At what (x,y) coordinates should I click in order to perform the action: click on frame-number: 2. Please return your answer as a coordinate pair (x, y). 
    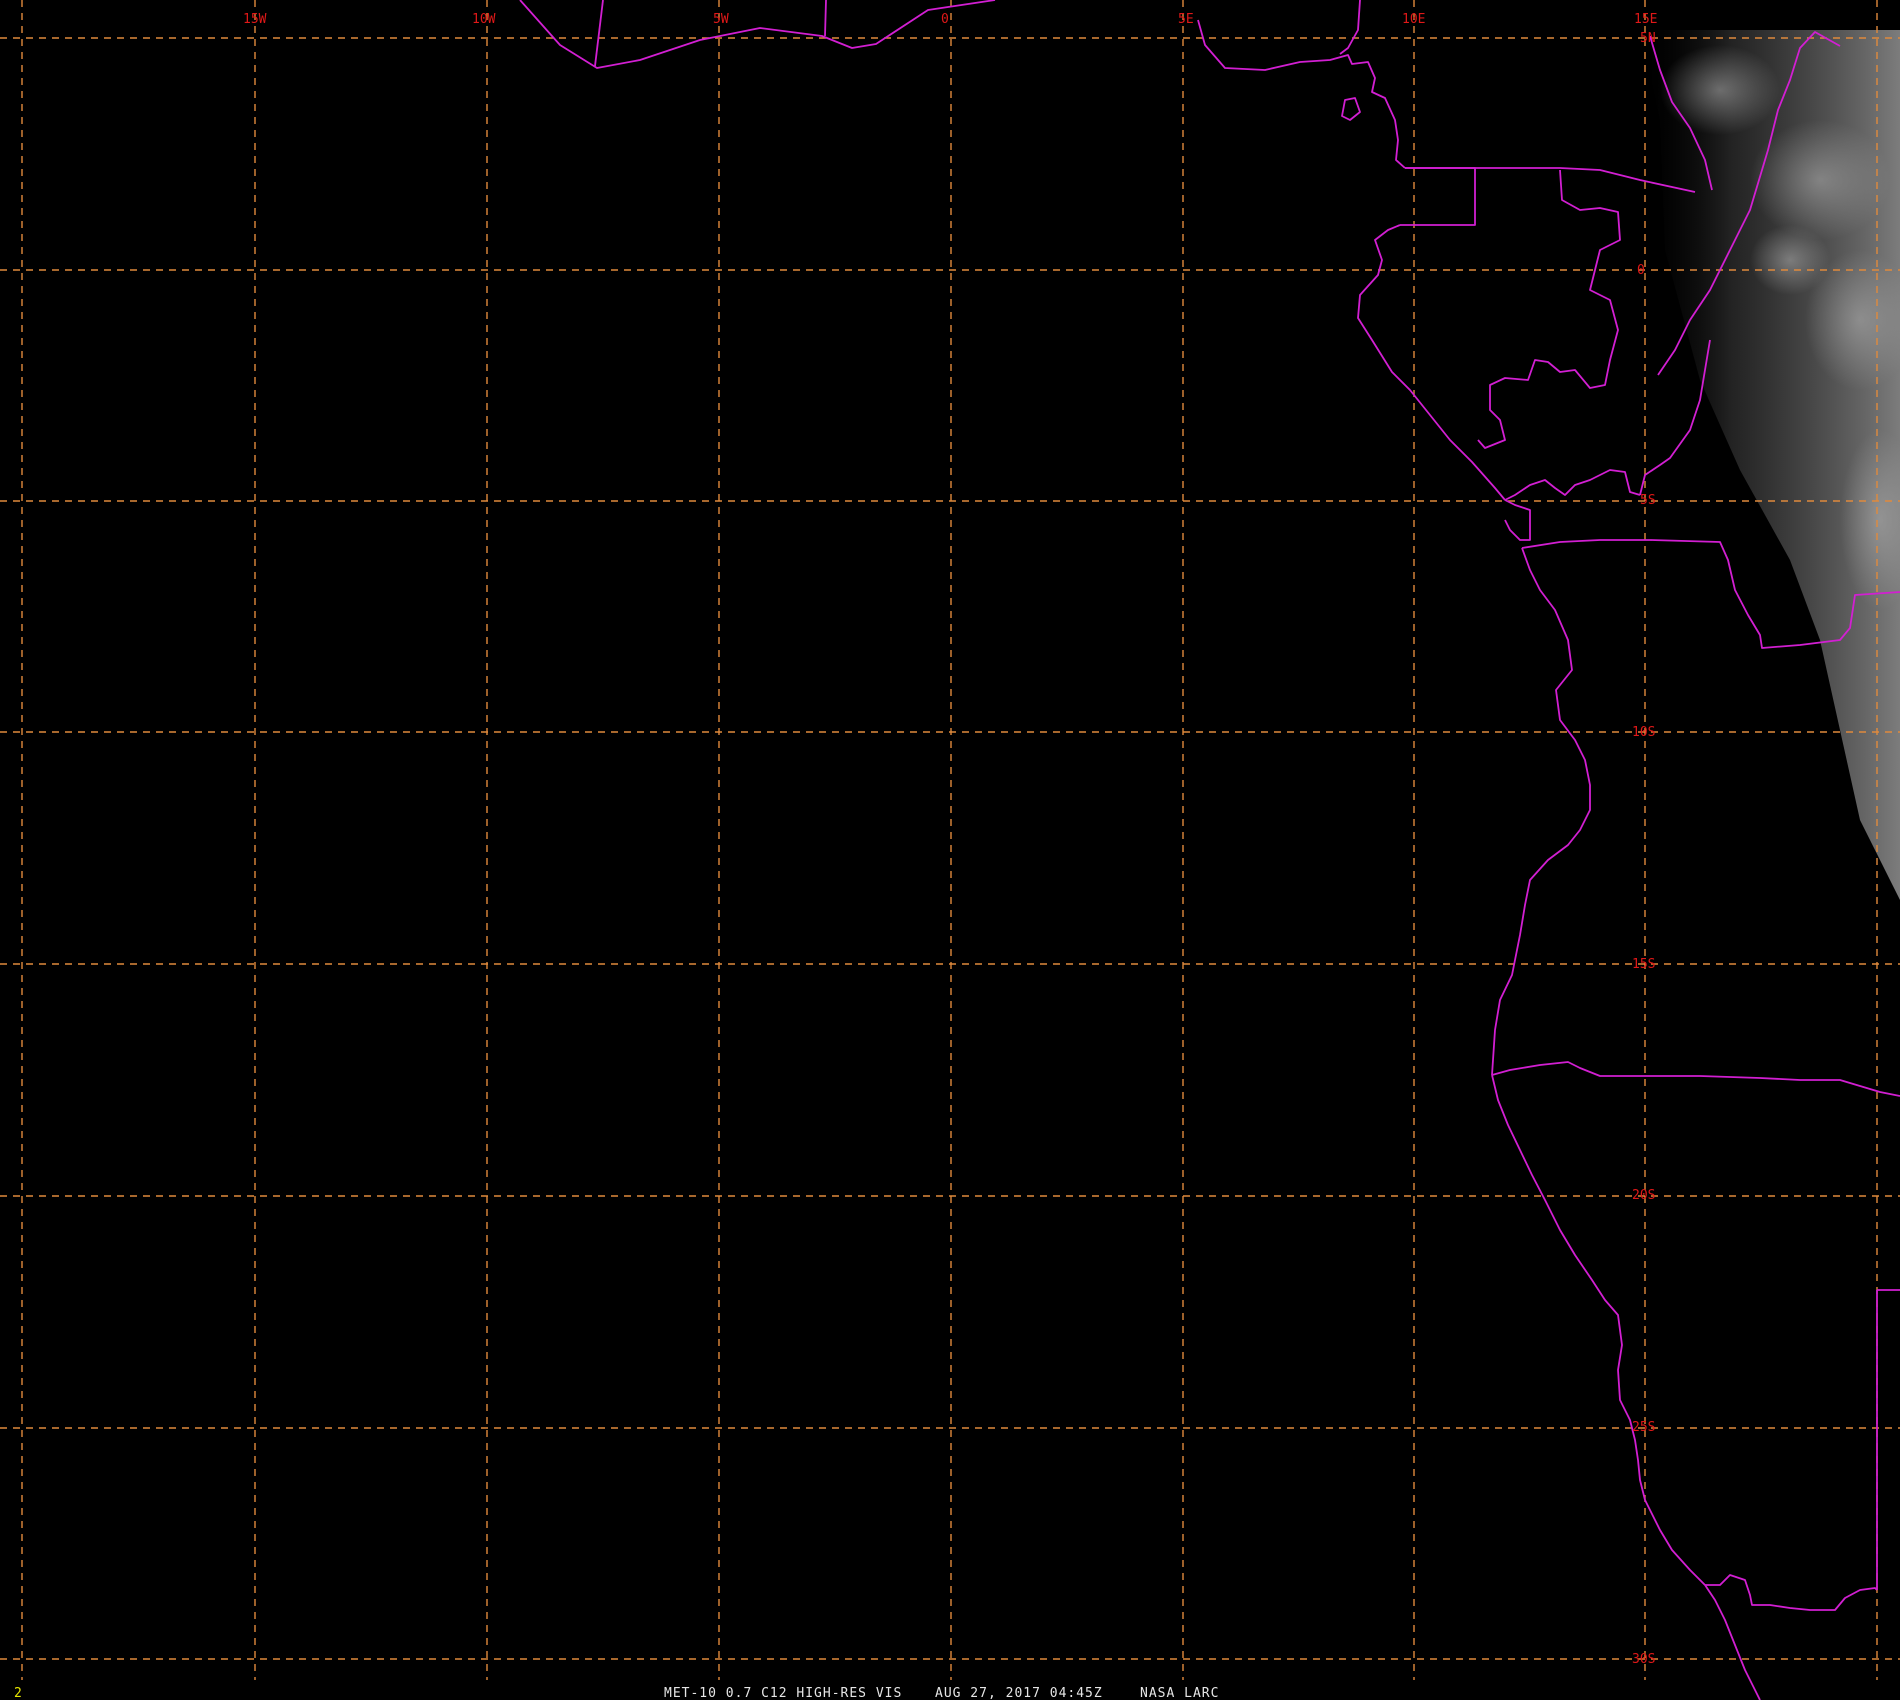
    Looking at the image, I should click on (18, 1693).